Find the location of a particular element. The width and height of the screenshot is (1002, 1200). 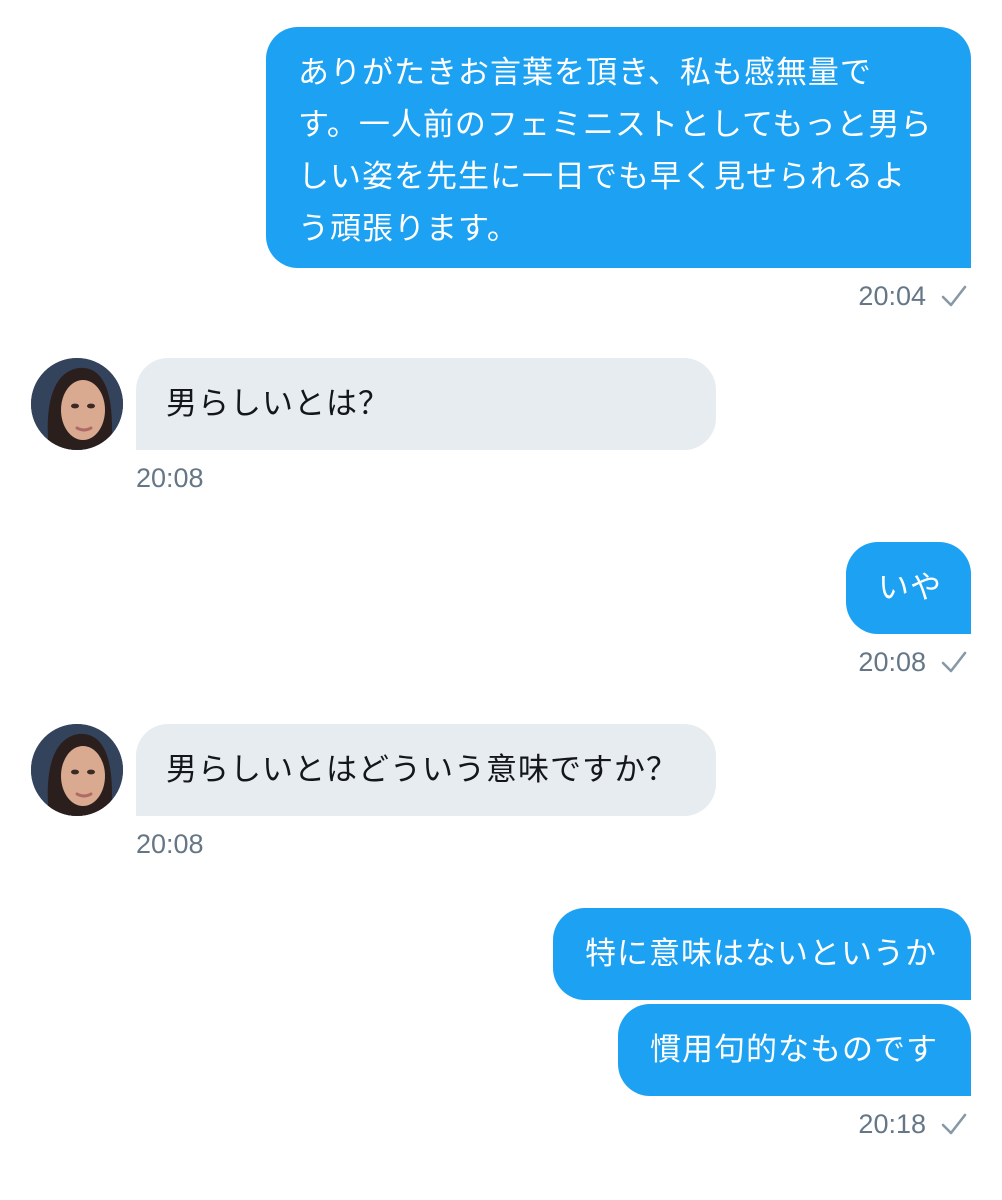

message-bubble-outgoing: 特に意味はないというか is located at coordinates (762, 954).